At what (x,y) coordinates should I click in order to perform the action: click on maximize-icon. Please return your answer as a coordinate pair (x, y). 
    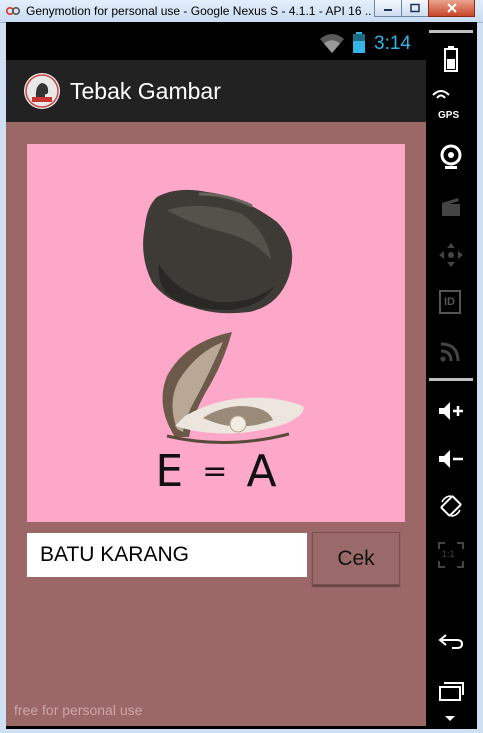
    Looking at the image, I should click on (415, 8).